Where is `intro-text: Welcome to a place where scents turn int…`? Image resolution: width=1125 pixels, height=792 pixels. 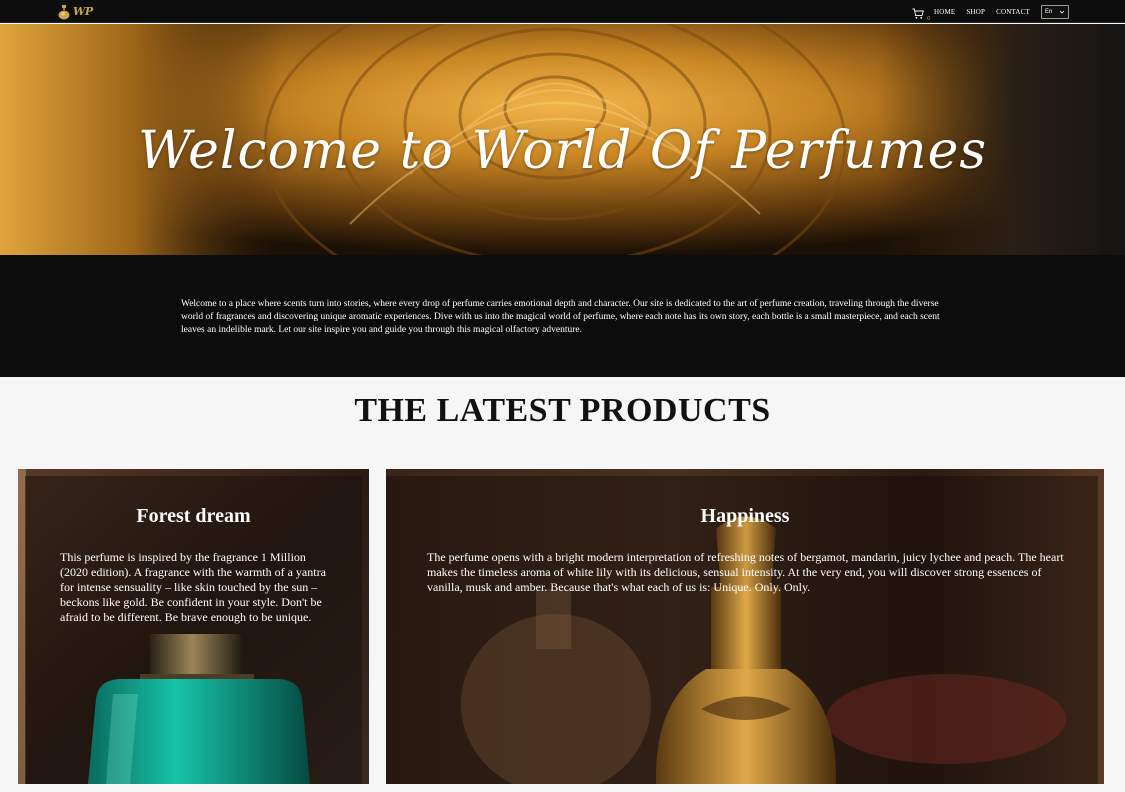
intro-text: Welcome to a place where scents turn int… is located at coordinates (560, 317).